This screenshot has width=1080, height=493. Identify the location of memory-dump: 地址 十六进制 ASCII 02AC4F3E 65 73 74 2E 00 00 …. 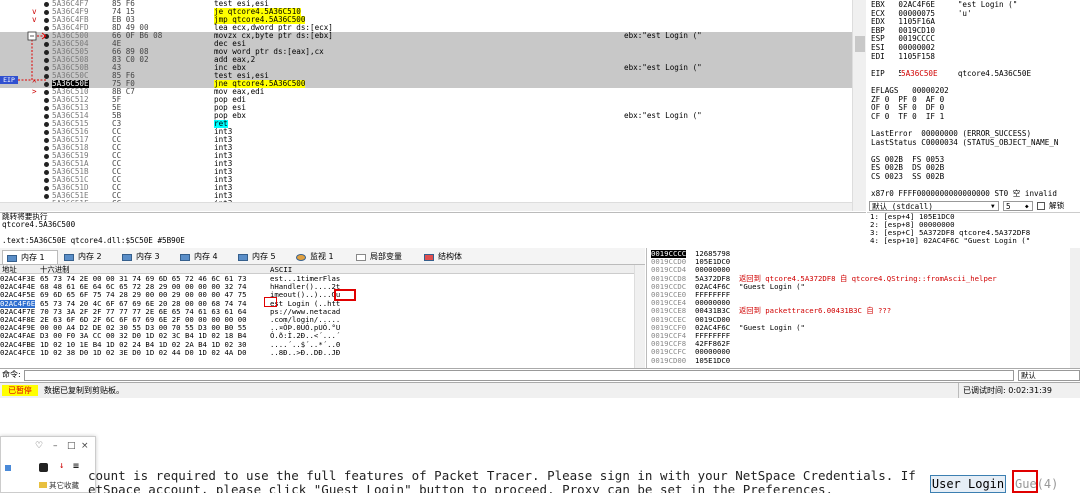
(322, 316).